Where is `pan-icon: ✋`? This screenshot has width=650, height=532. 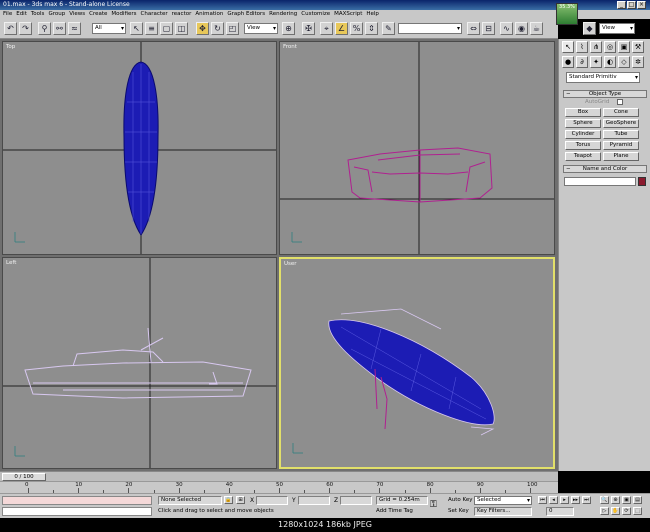
pan-icon: ✋ is located at coordinates (615, 511).